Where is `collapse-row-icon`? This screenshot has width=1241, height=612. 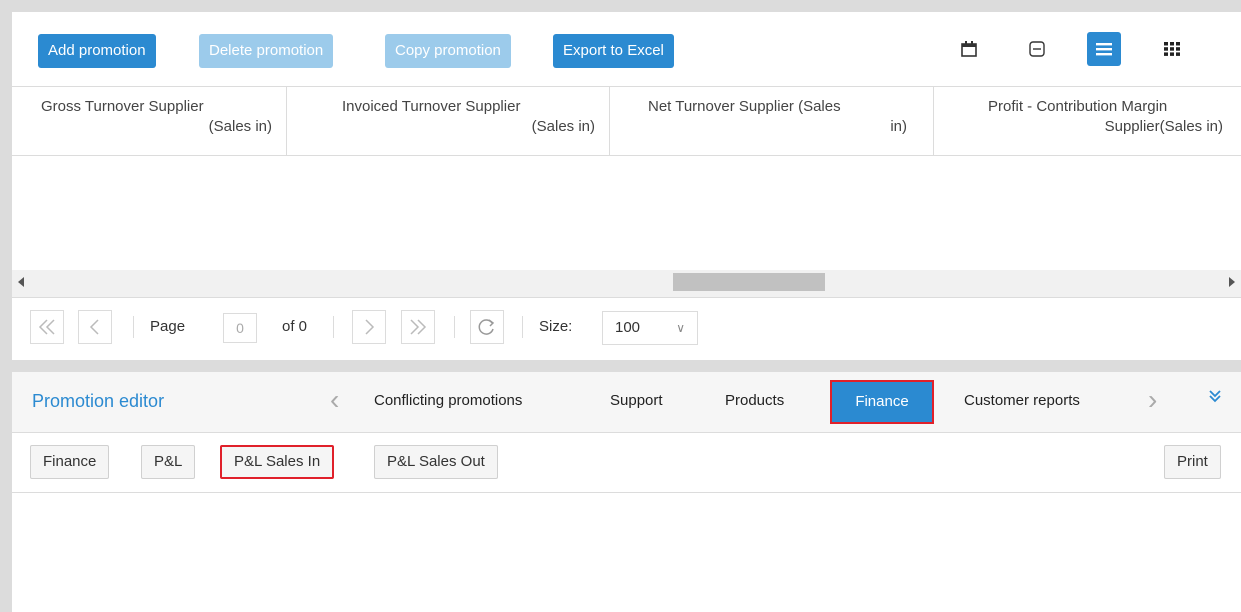 collapse-row-icon is located at coordinates (1037, 49).